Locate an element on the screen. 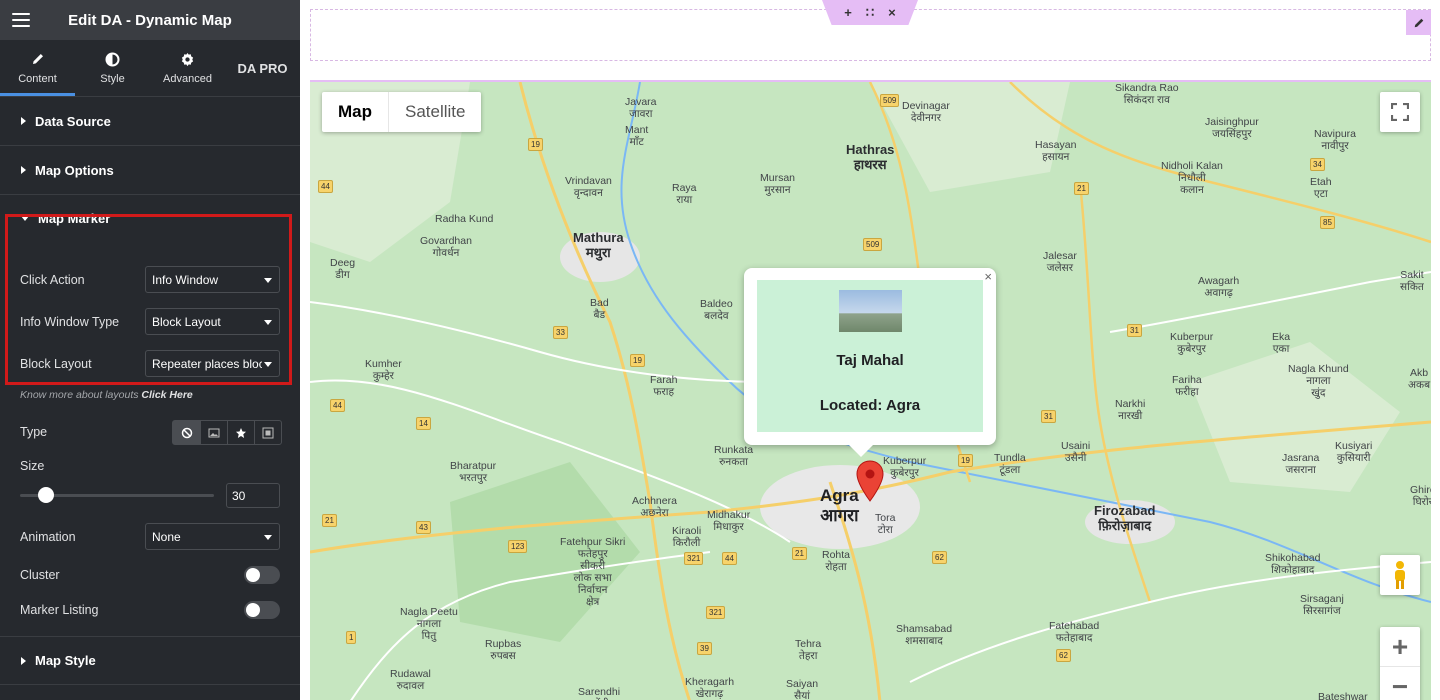 This screenshot has height=700, width=1440. size-slider is located at coordinates (117, 495).